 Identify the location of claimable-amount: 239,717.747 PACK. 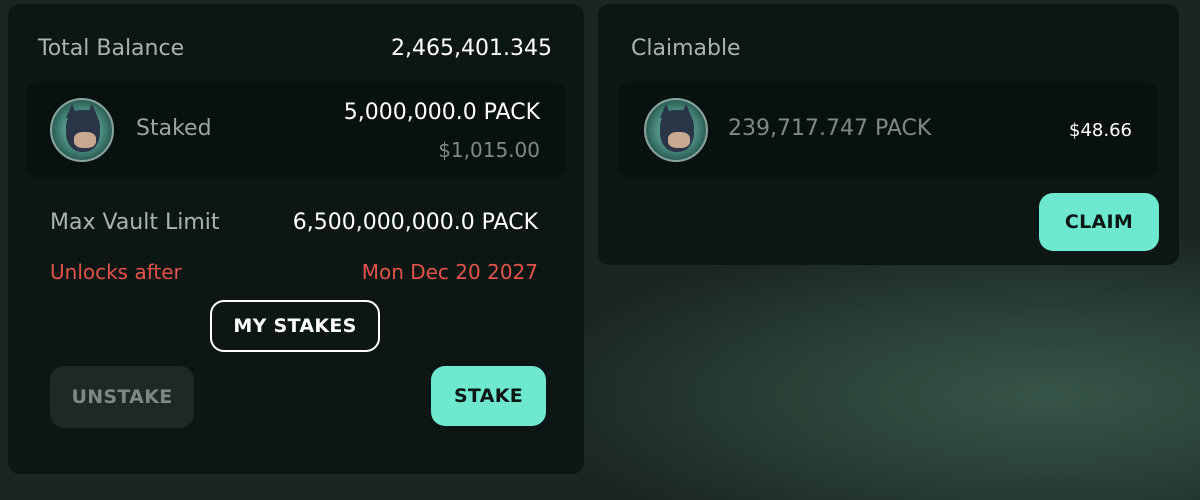
(830, 128).